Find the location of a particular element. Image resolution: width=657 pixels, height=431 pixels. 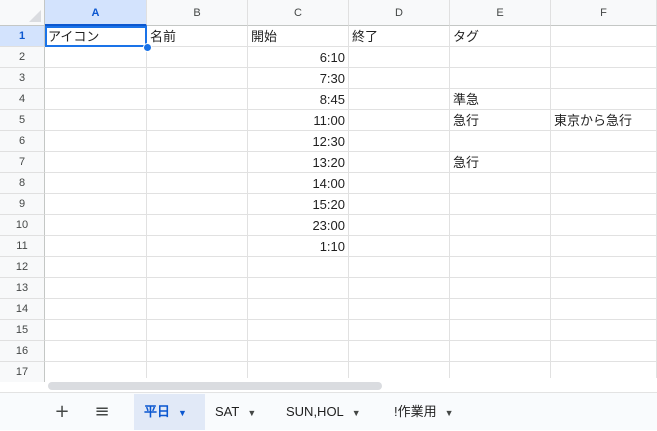

cell-d10 is located at coordinates (399, 225).